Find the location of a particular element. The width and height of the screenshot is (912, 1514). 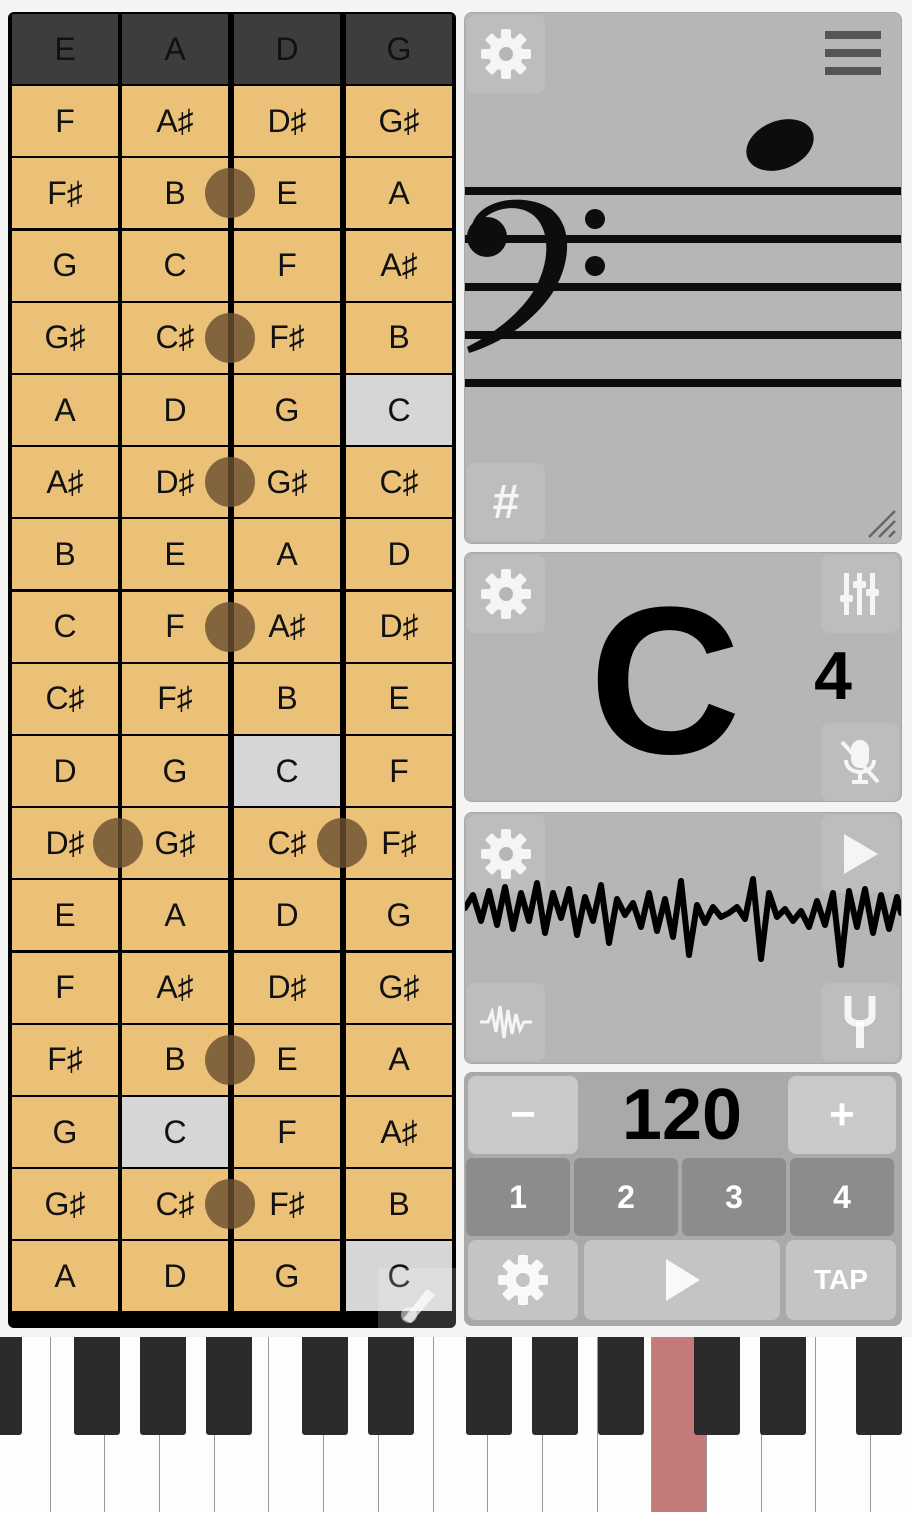

fretboard-edit-button is located at coordinates (417, 1298).